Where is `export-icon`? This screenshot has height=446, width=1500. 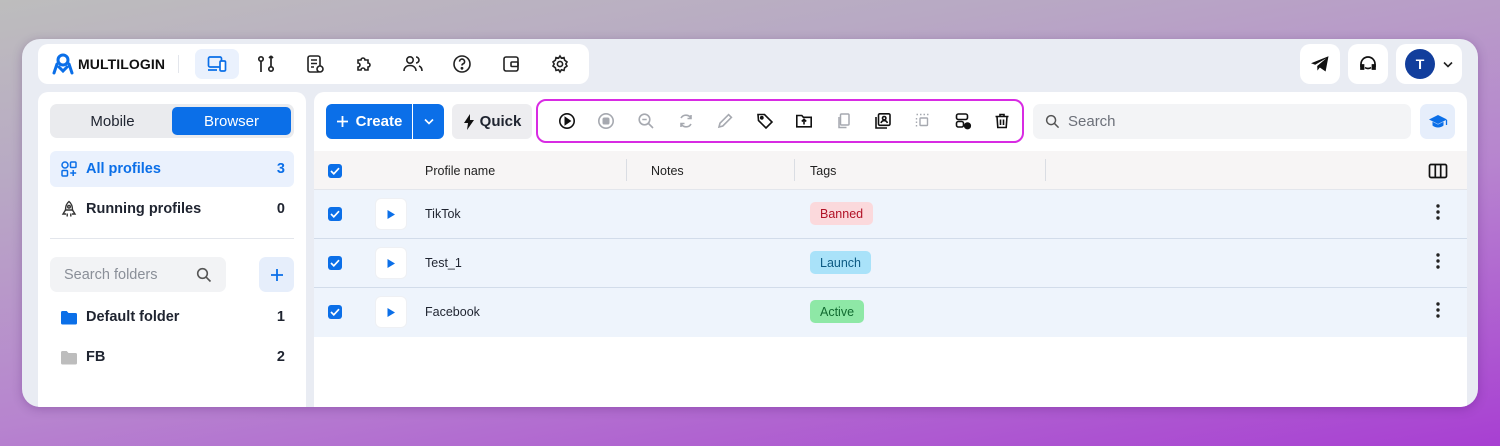
export-icon is located at coordinates (963, 121).